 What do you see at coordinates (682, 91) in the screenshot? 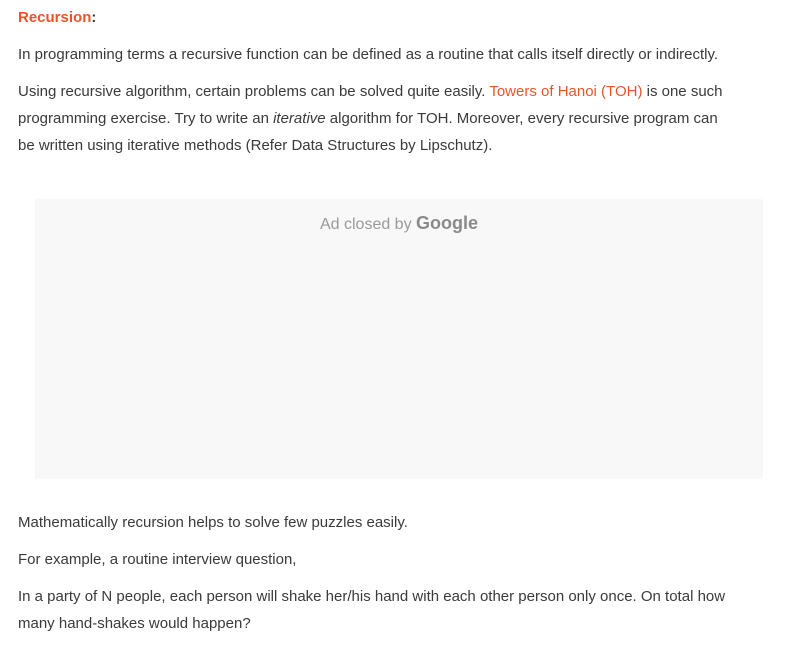
I see `text-fragment: is one such` at bounding box center [682, 91].